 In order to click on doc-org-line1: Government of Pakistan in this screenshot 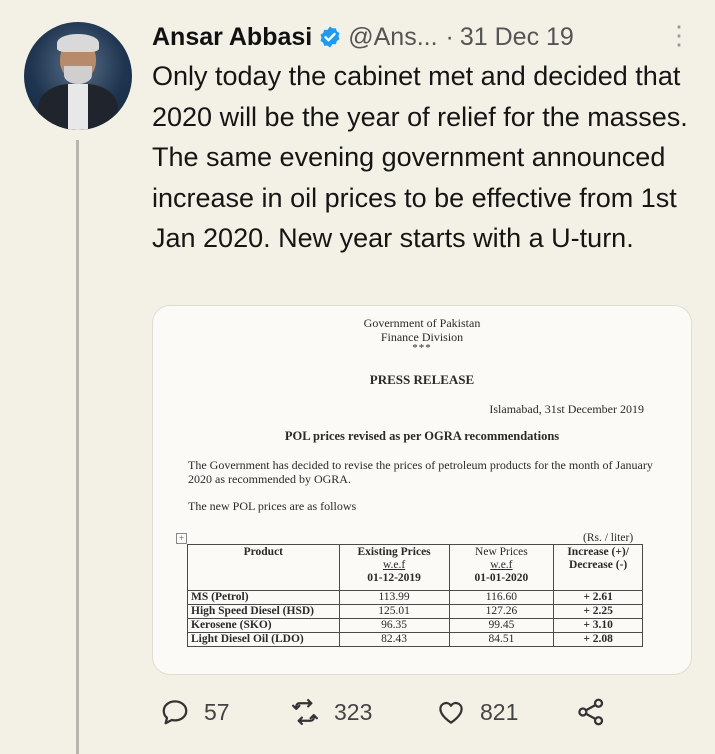, I will do `click(422, 323)`.